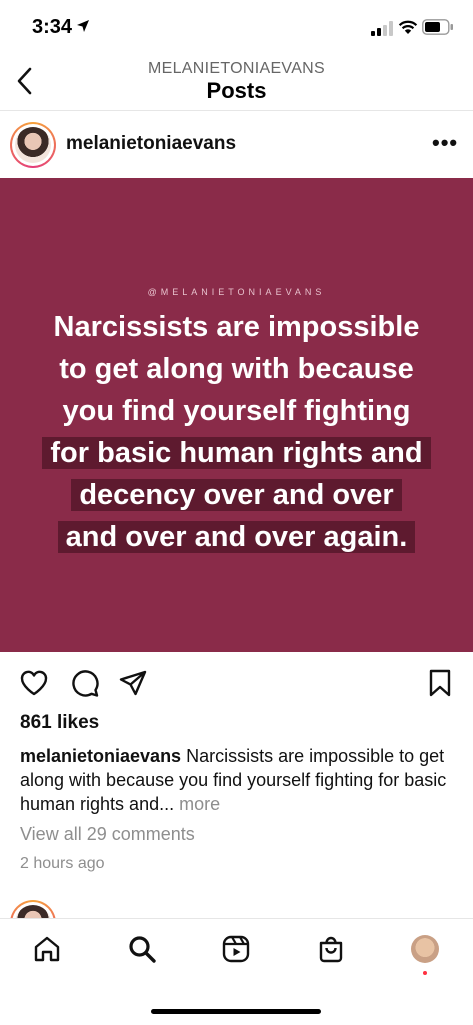 The height and width of the screenshot is (1025, 473). Describe the element at coordinates (236, 1011) in the screenshot. I see `home-indicator` at that location.